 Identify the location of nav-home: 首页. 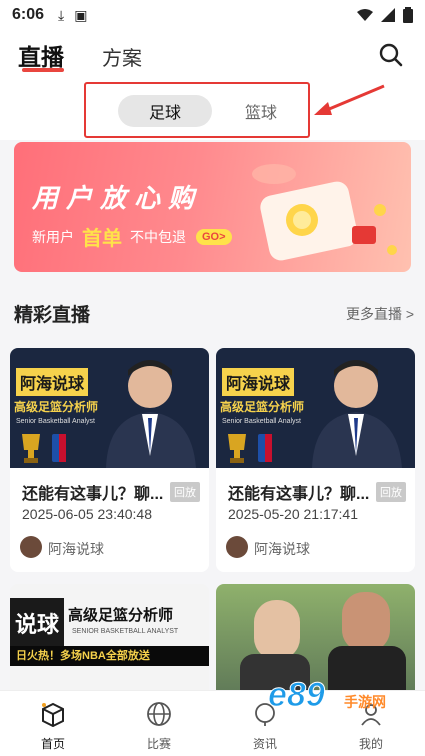
(53, 723).